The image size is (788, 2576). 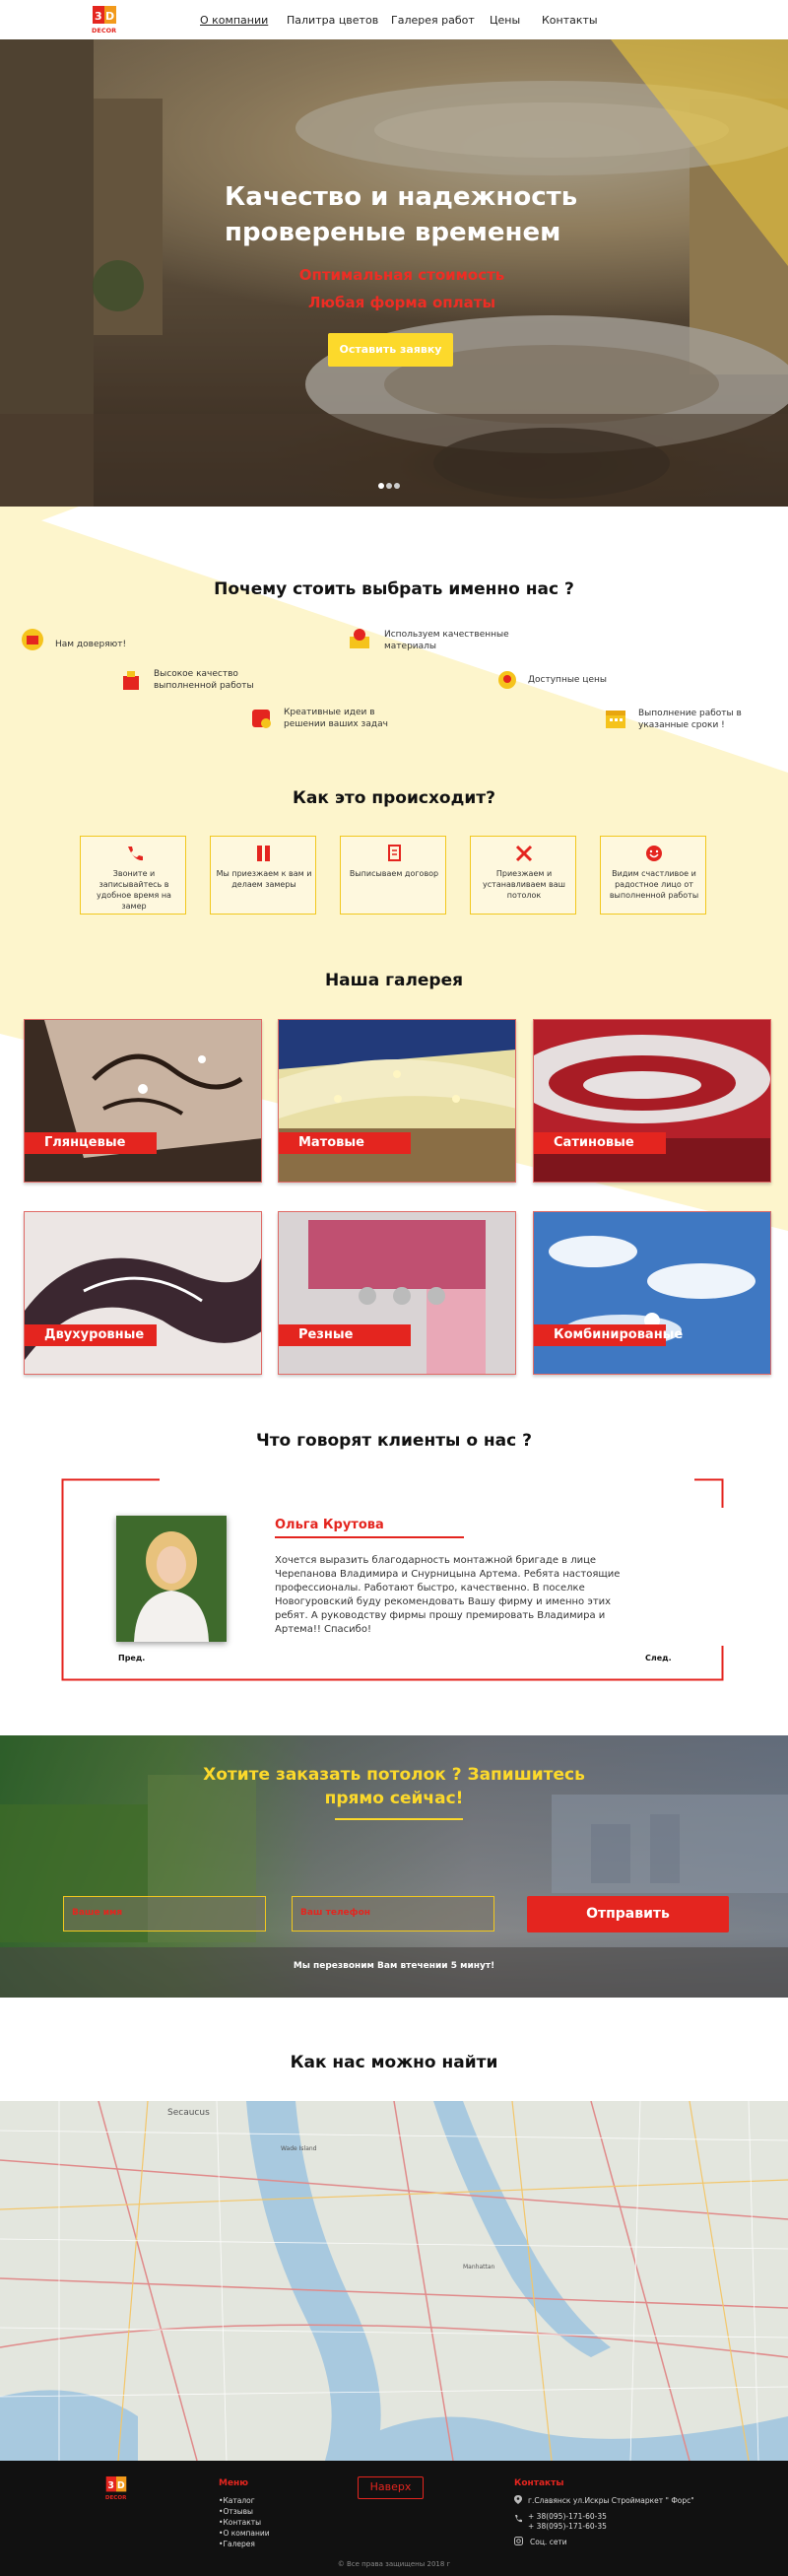 I want to click on map-label: Wade Island, so click(x=299, y=2149).